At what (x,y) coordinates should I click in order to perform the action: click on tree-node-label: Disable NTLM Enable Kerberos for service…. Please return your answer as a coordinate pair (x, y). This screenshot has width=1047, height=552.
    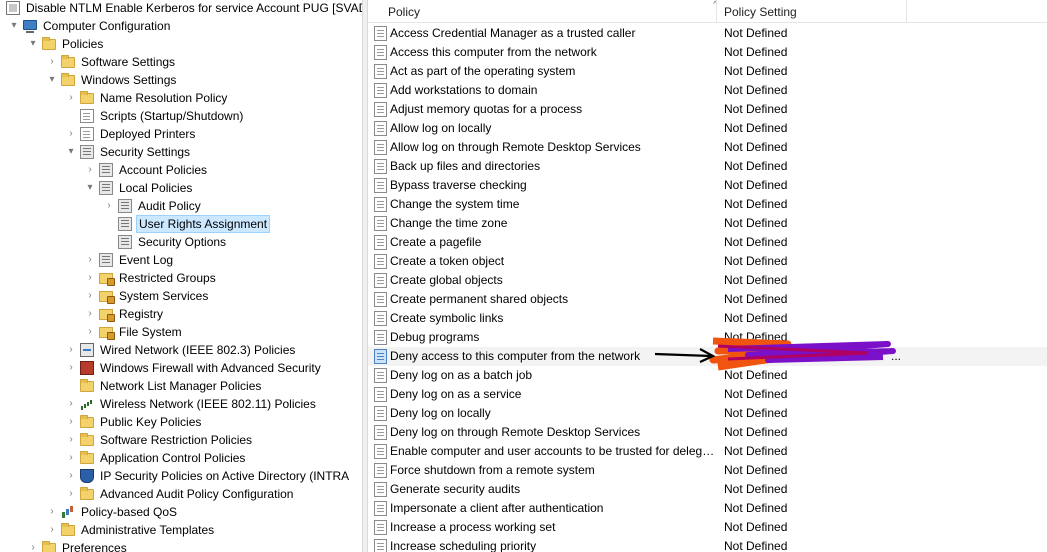
    Looking at the image, I should click on (193, 8).